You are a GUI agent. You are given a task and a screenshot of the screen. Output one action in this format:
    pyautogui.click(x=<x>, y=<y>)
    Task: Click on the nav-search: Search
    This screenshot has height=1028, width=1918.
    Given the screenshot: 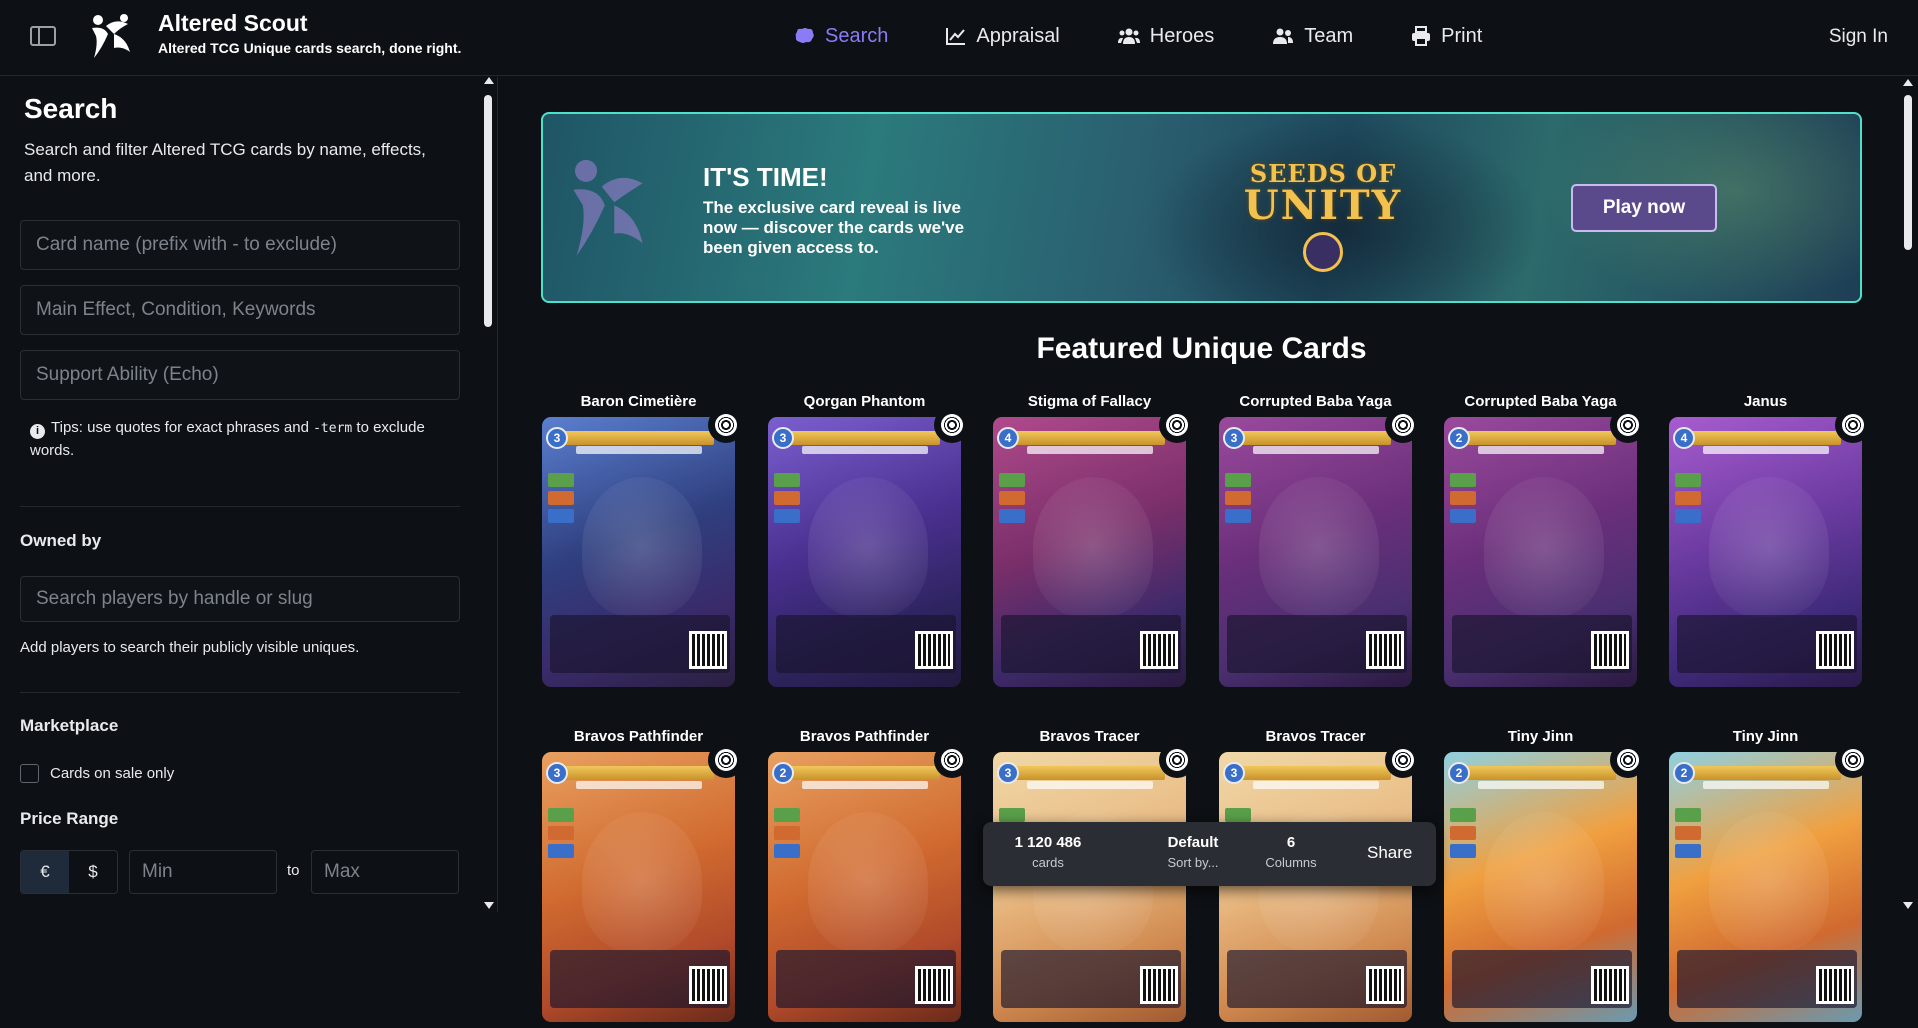 What is the action you would take?
    pyautogui.click(x=841, y=36)
    